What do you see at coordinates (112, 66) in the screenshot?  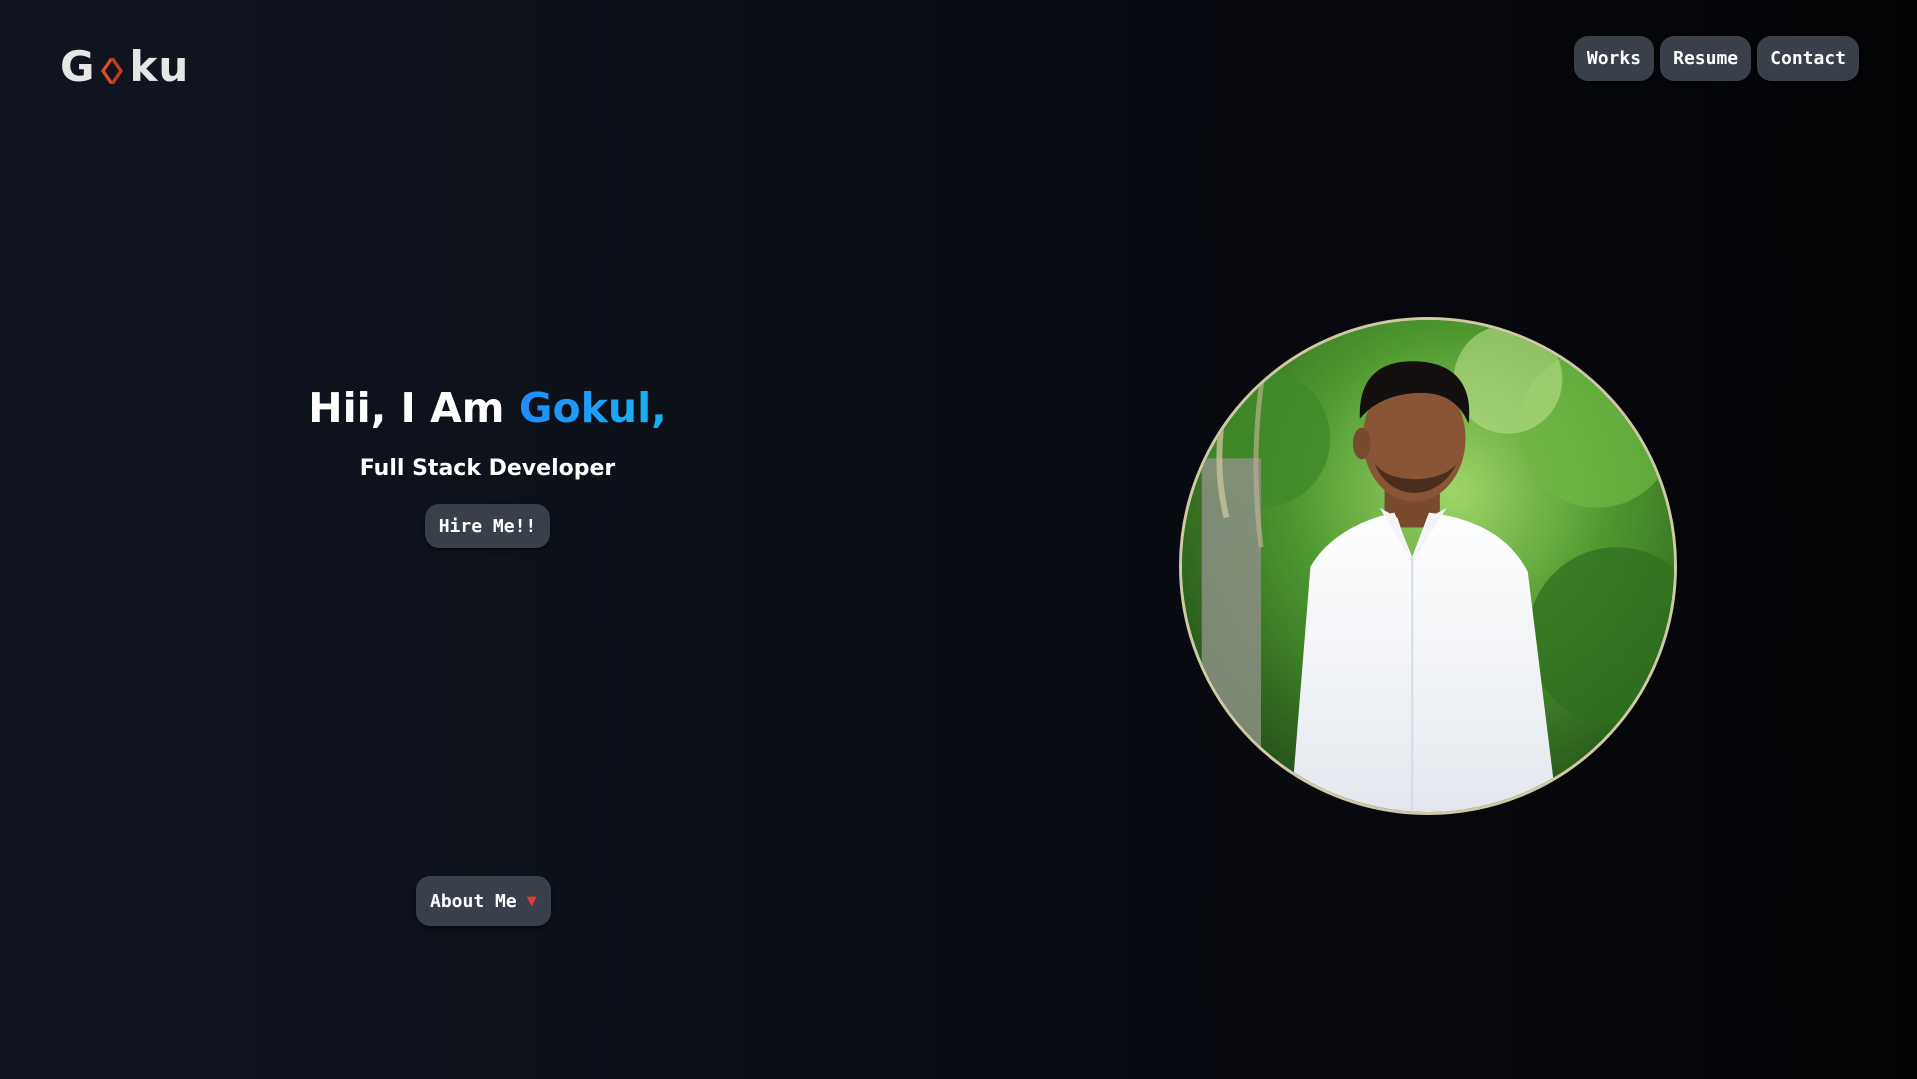 I see `code-brackets-icon` at bounding box center [112, 66].